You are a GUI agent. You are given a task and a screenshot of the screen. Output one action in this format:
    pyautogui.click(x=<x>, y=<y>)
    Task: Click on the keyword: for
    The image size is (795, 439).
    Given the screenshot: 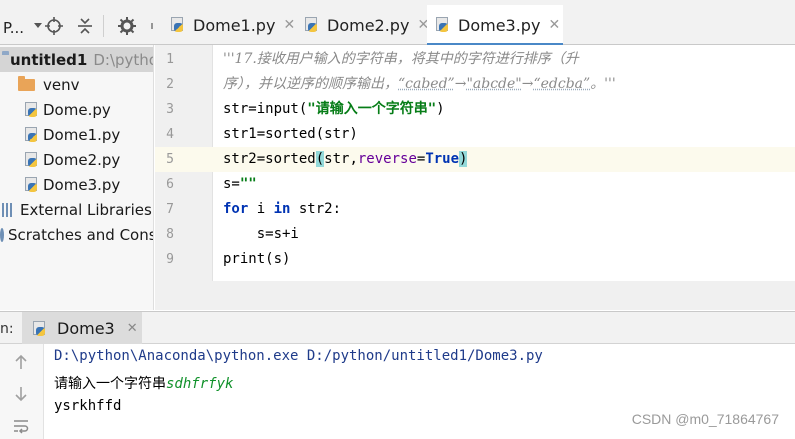 What is the action you would take?
    pyautogui.click(x=236, y=209)
    